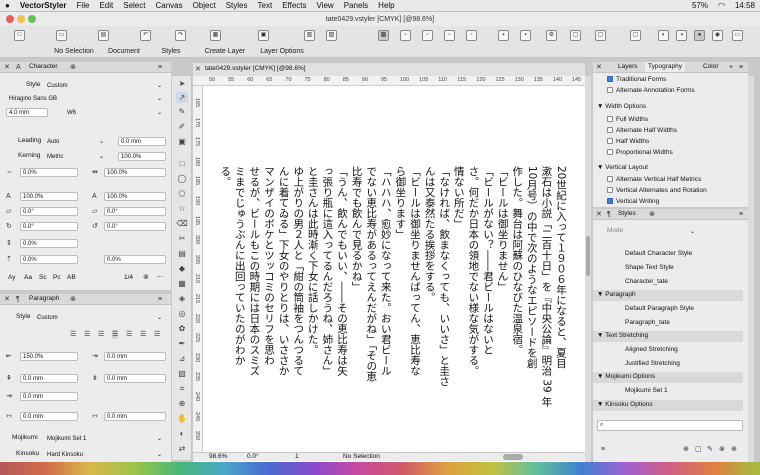 The image size is (760, 475). What do you see at coordinates (380, 468) in the screenshot?
I see `color-palette-bar` at bounding box center [380, 468].